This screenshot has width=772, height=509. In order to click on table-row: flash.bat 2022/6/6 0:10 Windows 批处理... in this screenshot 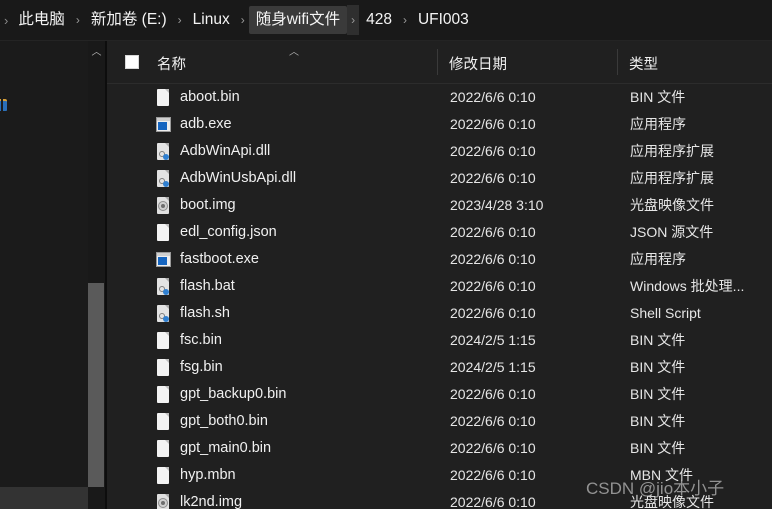, I will do `click(439, 286)`.